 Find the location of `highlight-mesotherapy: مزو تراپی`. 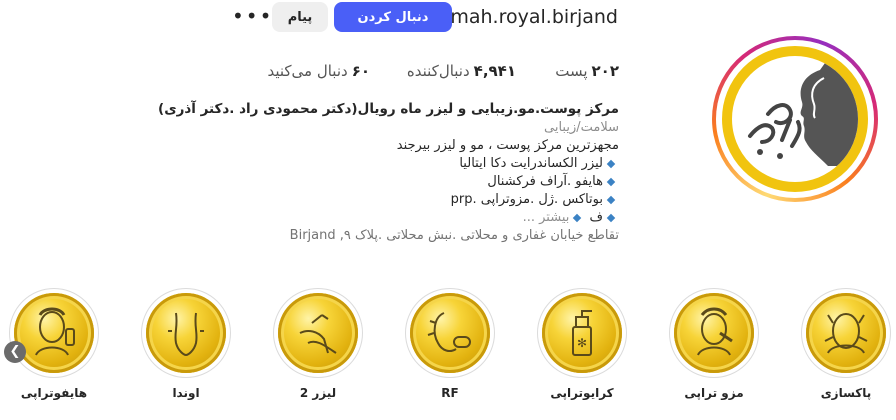

highlight-mesotherapy: مزو تراپی is located at coordinates (714, 344).